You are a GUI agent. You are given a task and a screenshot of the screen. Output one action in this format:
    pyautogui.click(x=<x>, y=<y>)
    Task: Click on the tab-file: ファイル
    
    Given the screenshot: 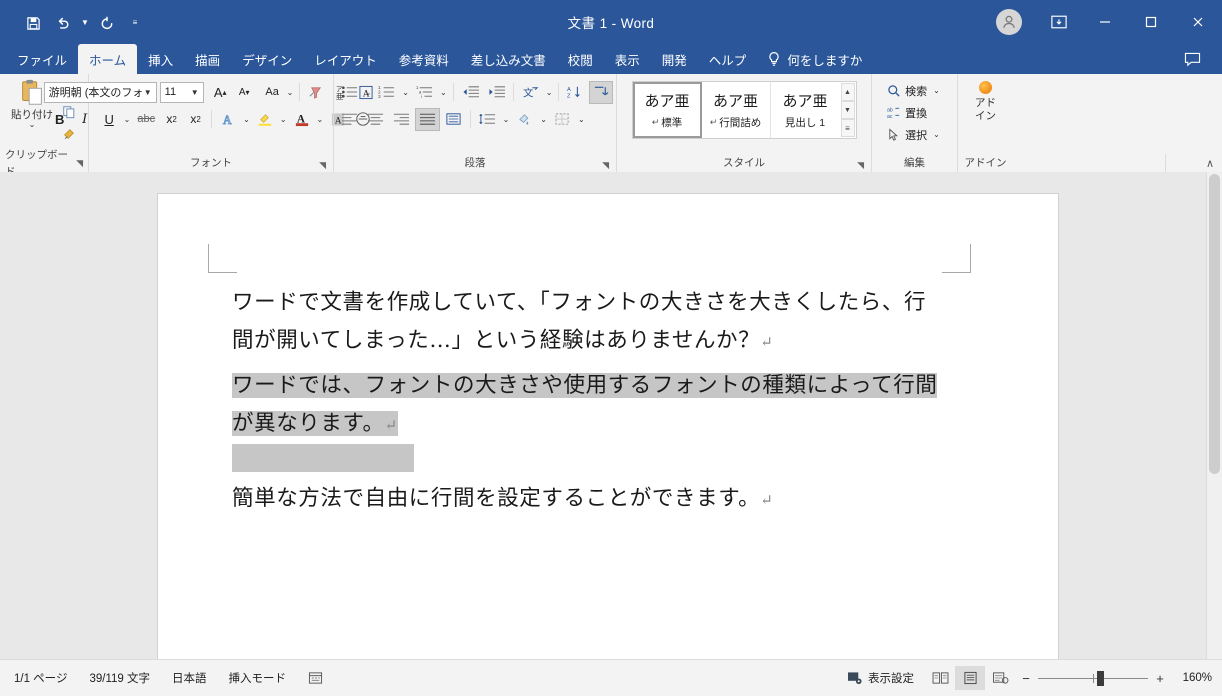 What is the action you would take?
    pyautogui.click(x=42, y=59)
    